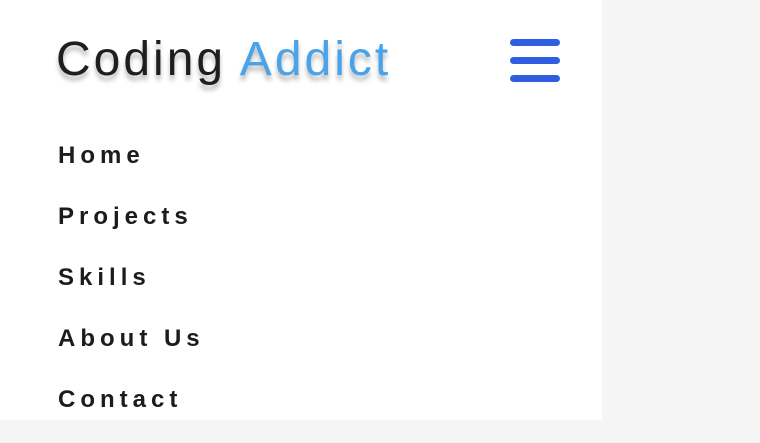 The height and width of the screenshot is (443, 760). I want to click on site-logo: Coding Addict, so click(223, 60).